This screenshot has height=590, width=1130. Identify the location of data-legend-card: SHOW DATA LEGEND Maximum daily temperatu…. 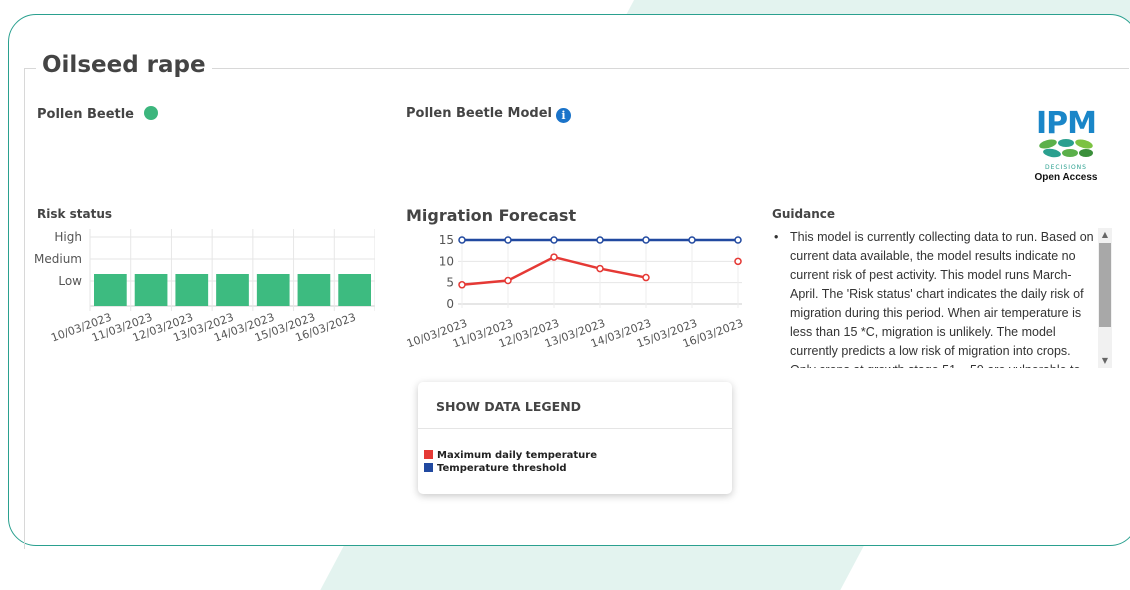
(575, 438).